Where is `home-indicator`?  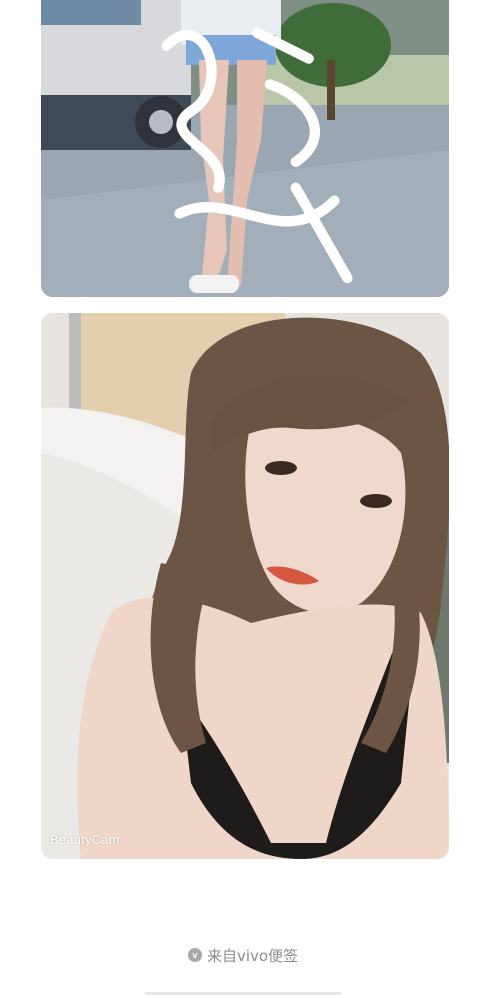 home-indicator is located at coordinates (243, 993).